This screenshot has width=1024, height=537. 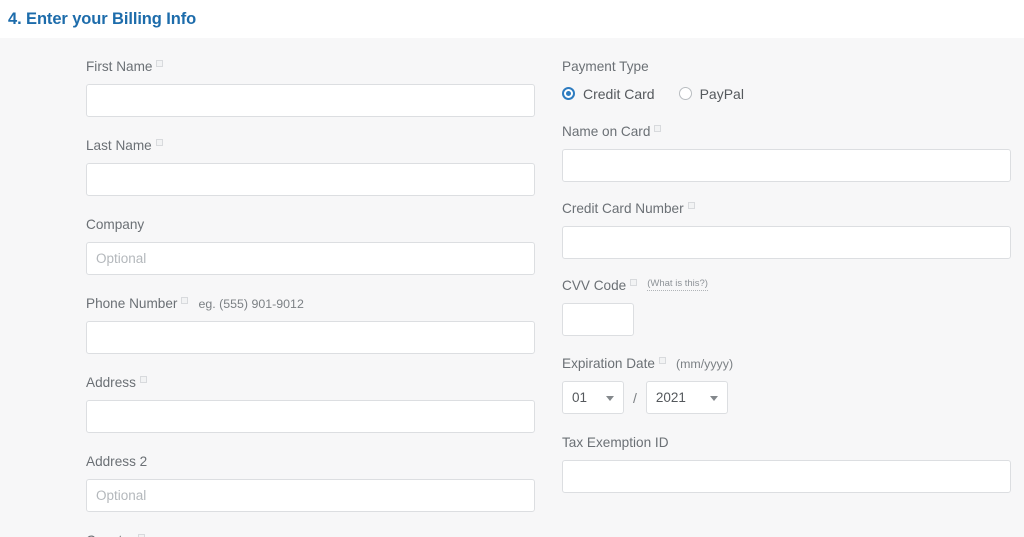 What do you see at coordinates (310, 224) in the screenshot?
I see `field-company-label-row: Company` at bounding box center [310, 224].